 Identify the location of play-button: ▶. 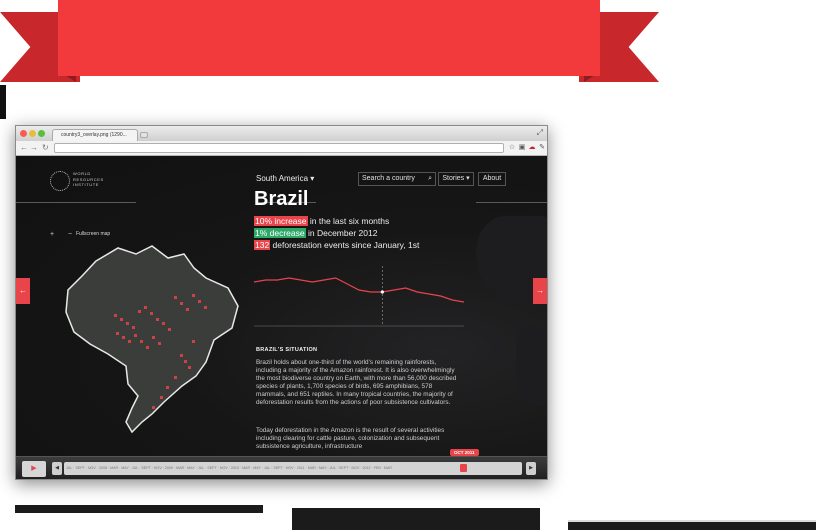
(34, 469).